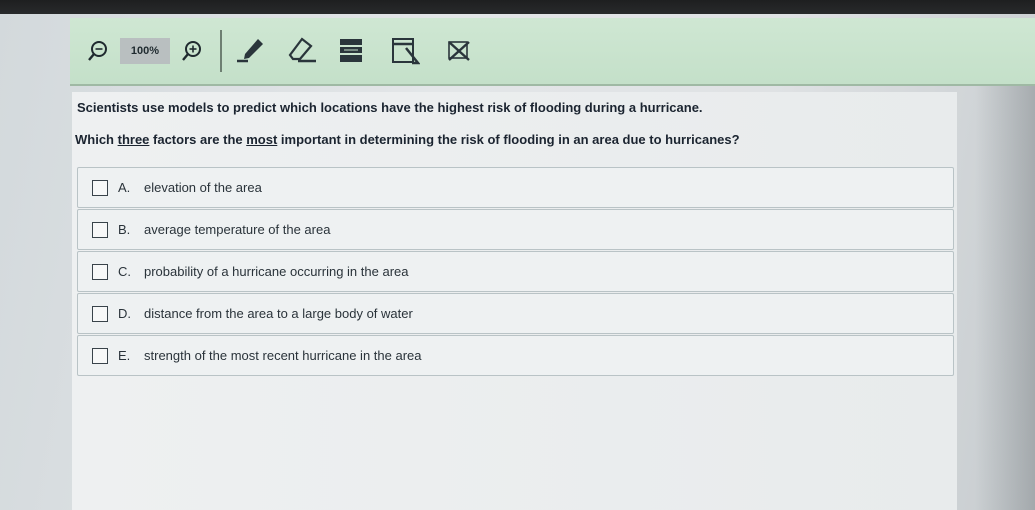 The height and width of the screenshot is (510, 1035). Describe the element at coordinates (98, 53) in the screenshot. I see `zoom-out-icon` at that location.